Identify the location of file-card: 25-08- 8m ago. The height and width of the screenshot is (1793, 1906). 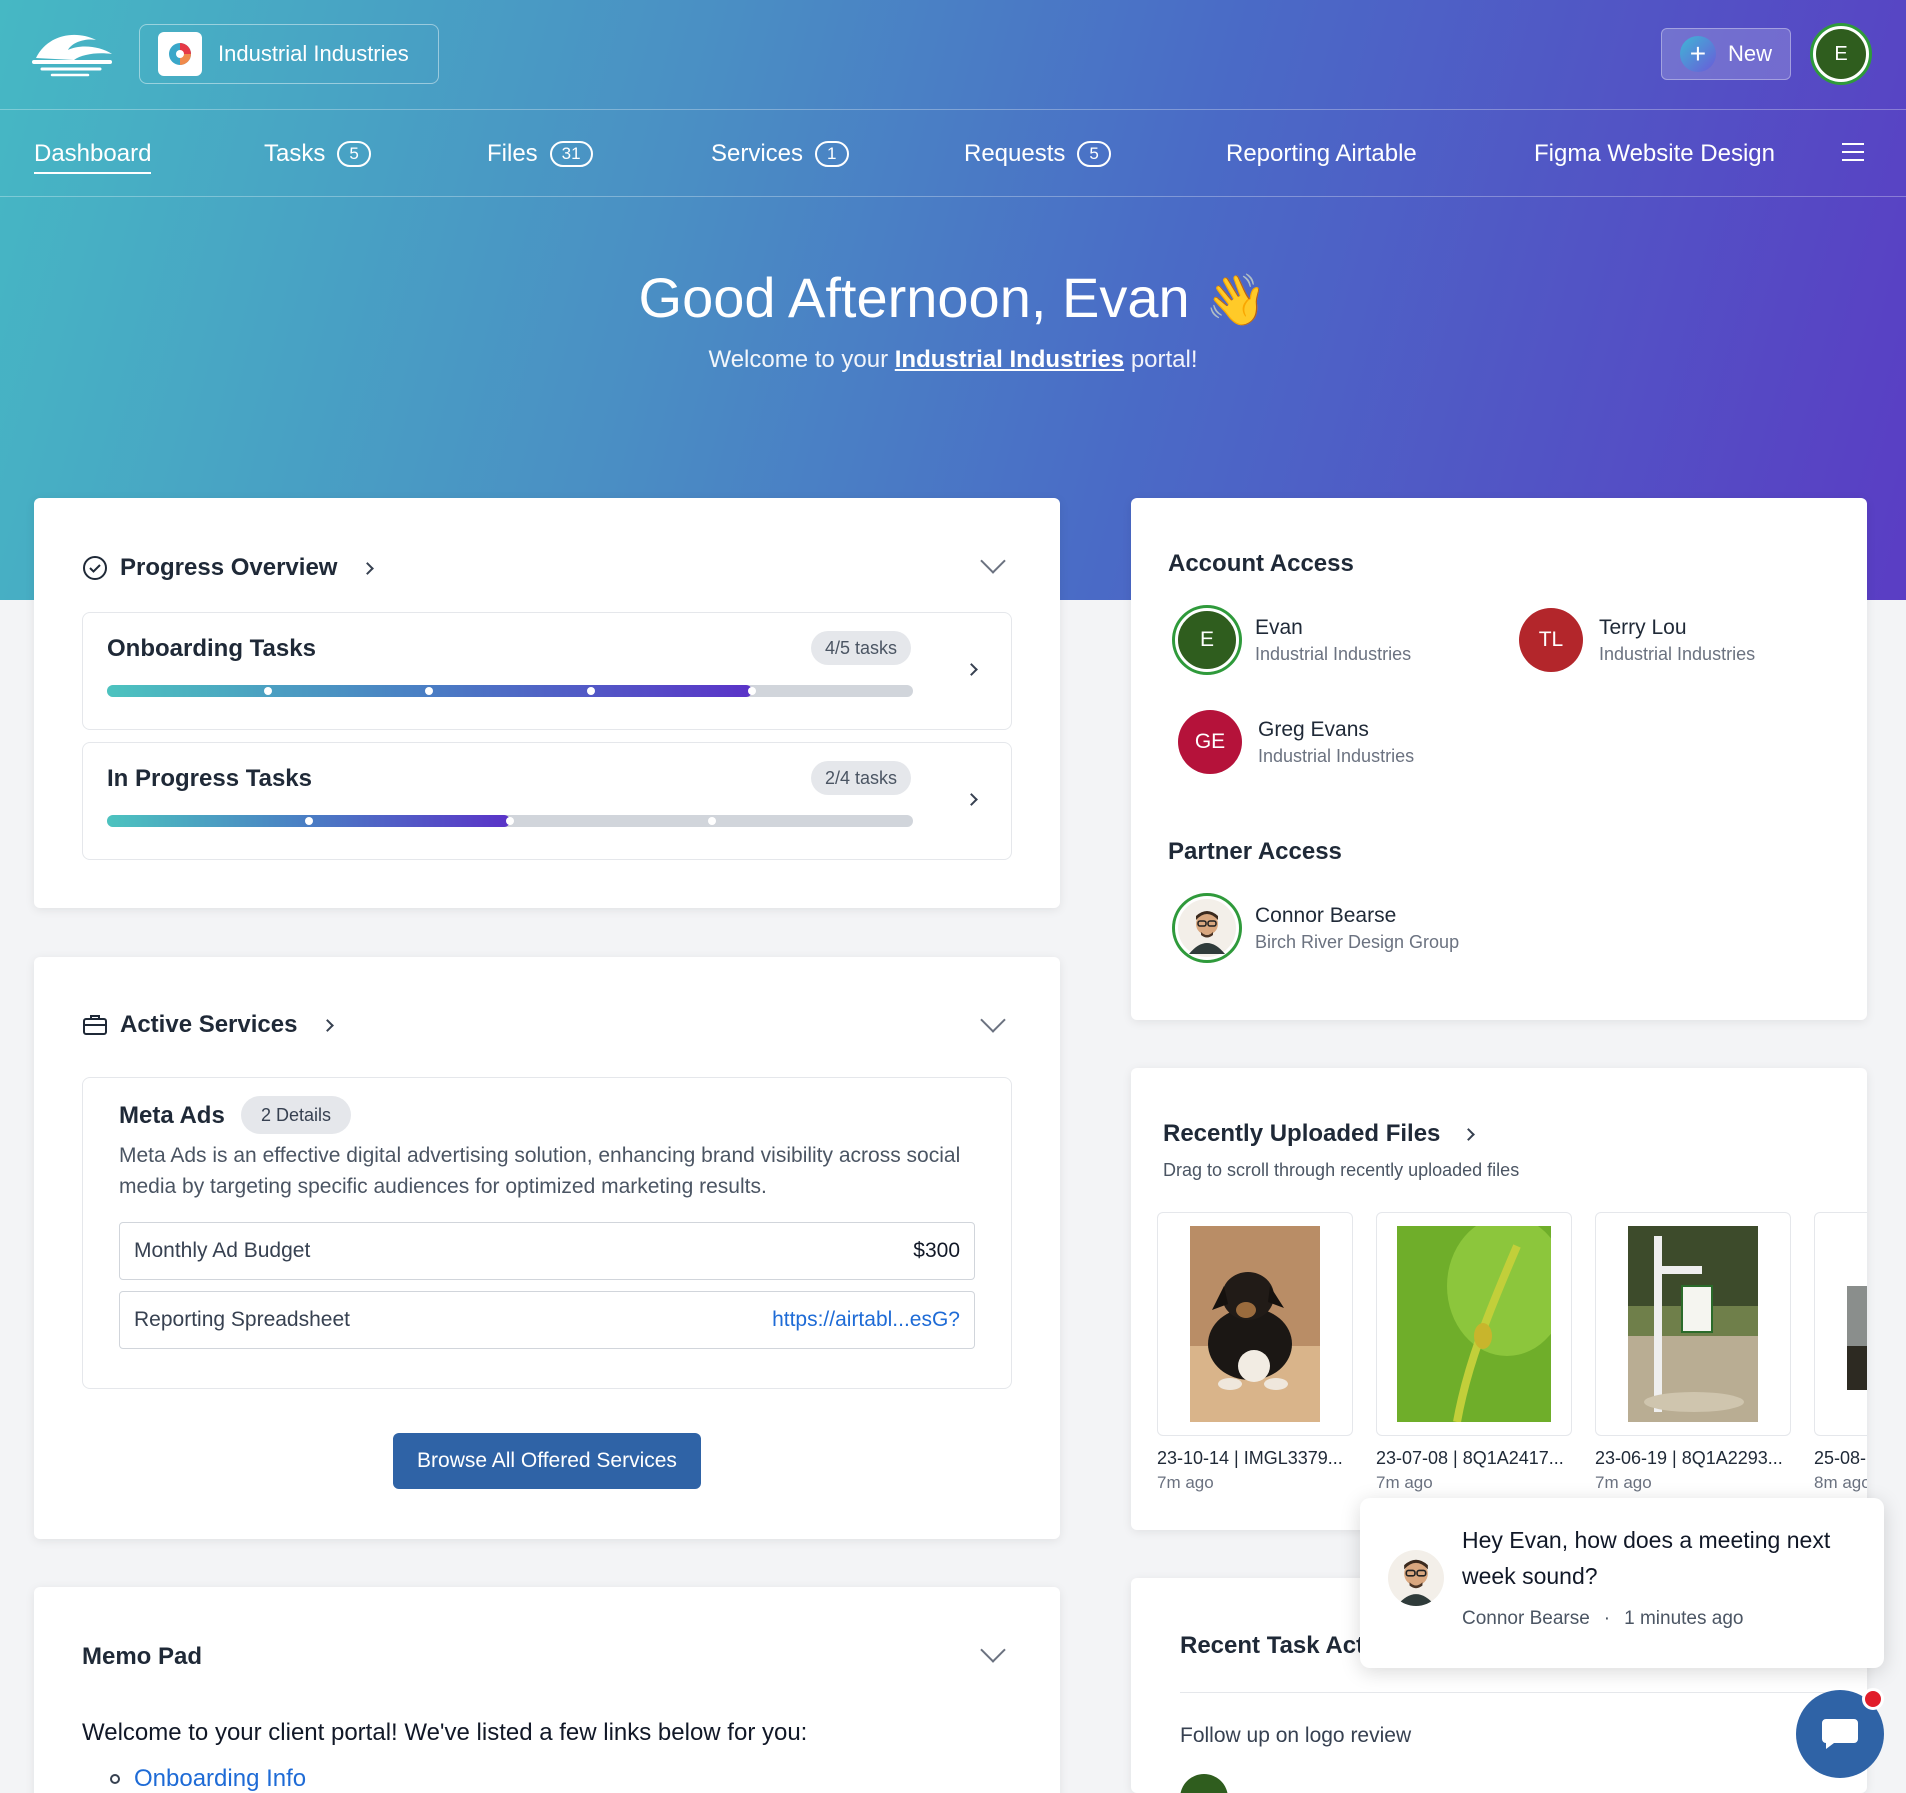
(1840, 1352).